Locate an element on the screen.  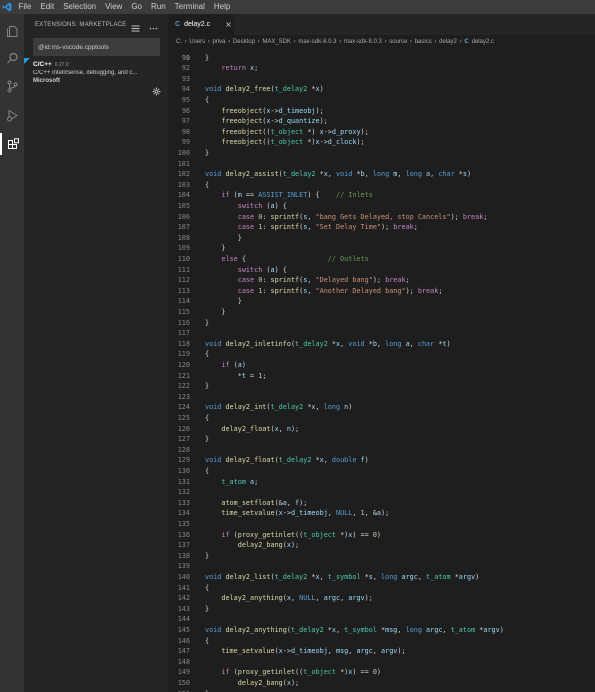
filter-list-icon is located at coordinates (135, 27).